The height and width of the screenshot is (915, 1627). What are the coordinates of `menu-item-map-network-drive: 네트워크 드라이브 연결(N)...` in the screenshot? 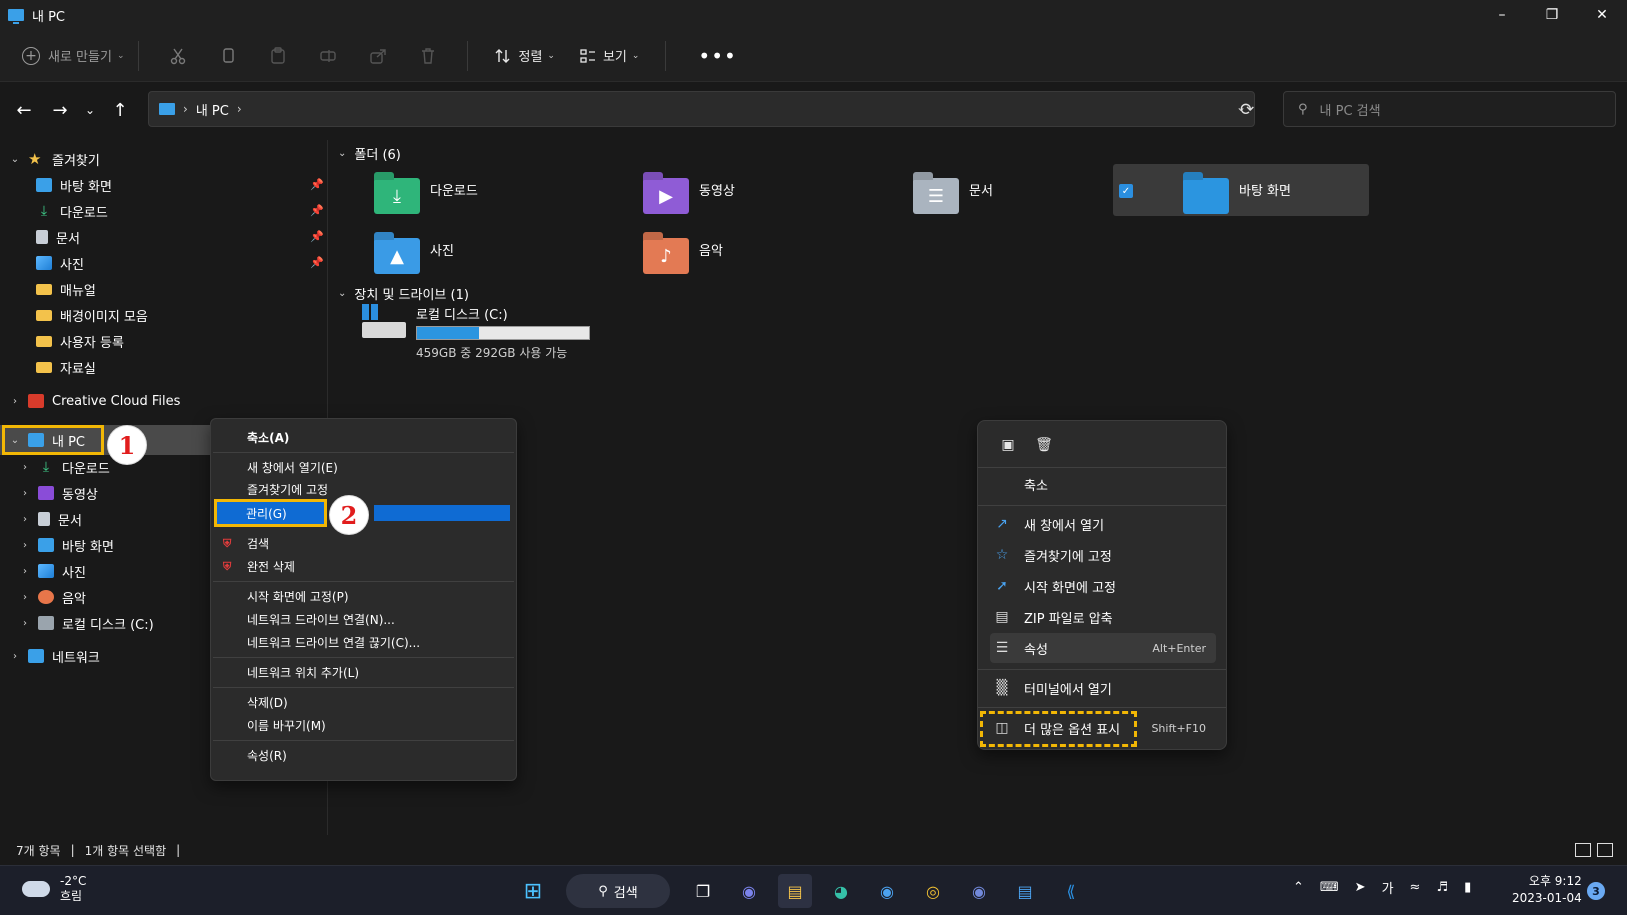 It's located at (321, 619).